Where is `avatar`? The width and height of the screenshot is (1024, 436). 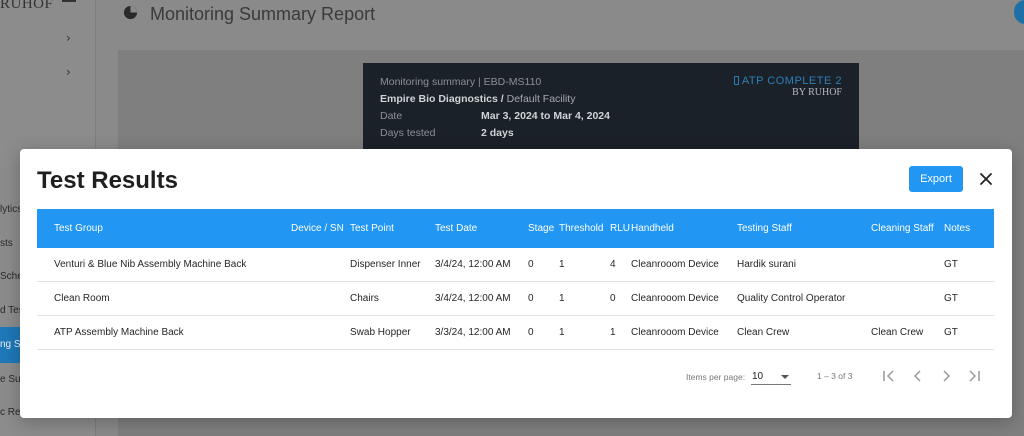
avatar is located at coordinates (1019, 12).